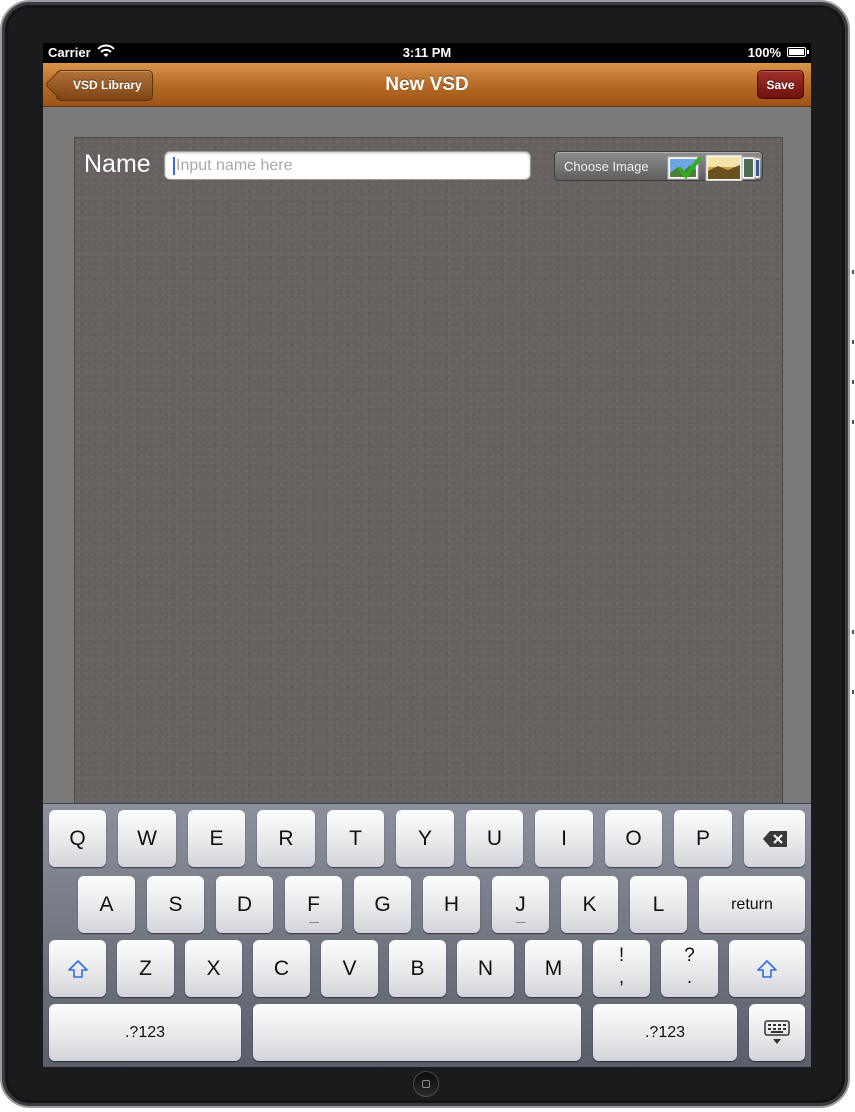 This screenshot has width=855, height=1112. What do you see at coordinates (703, 838) in the screenshot?
I see `key-p: P` at bounding box center [703, 838].